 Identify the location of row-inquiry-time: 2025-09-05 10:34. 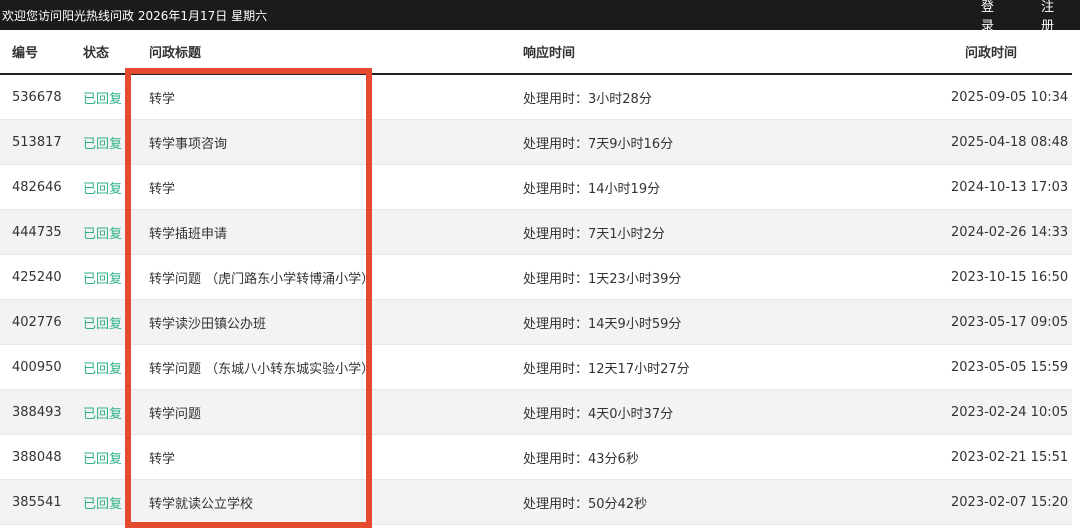
(1011, 97).